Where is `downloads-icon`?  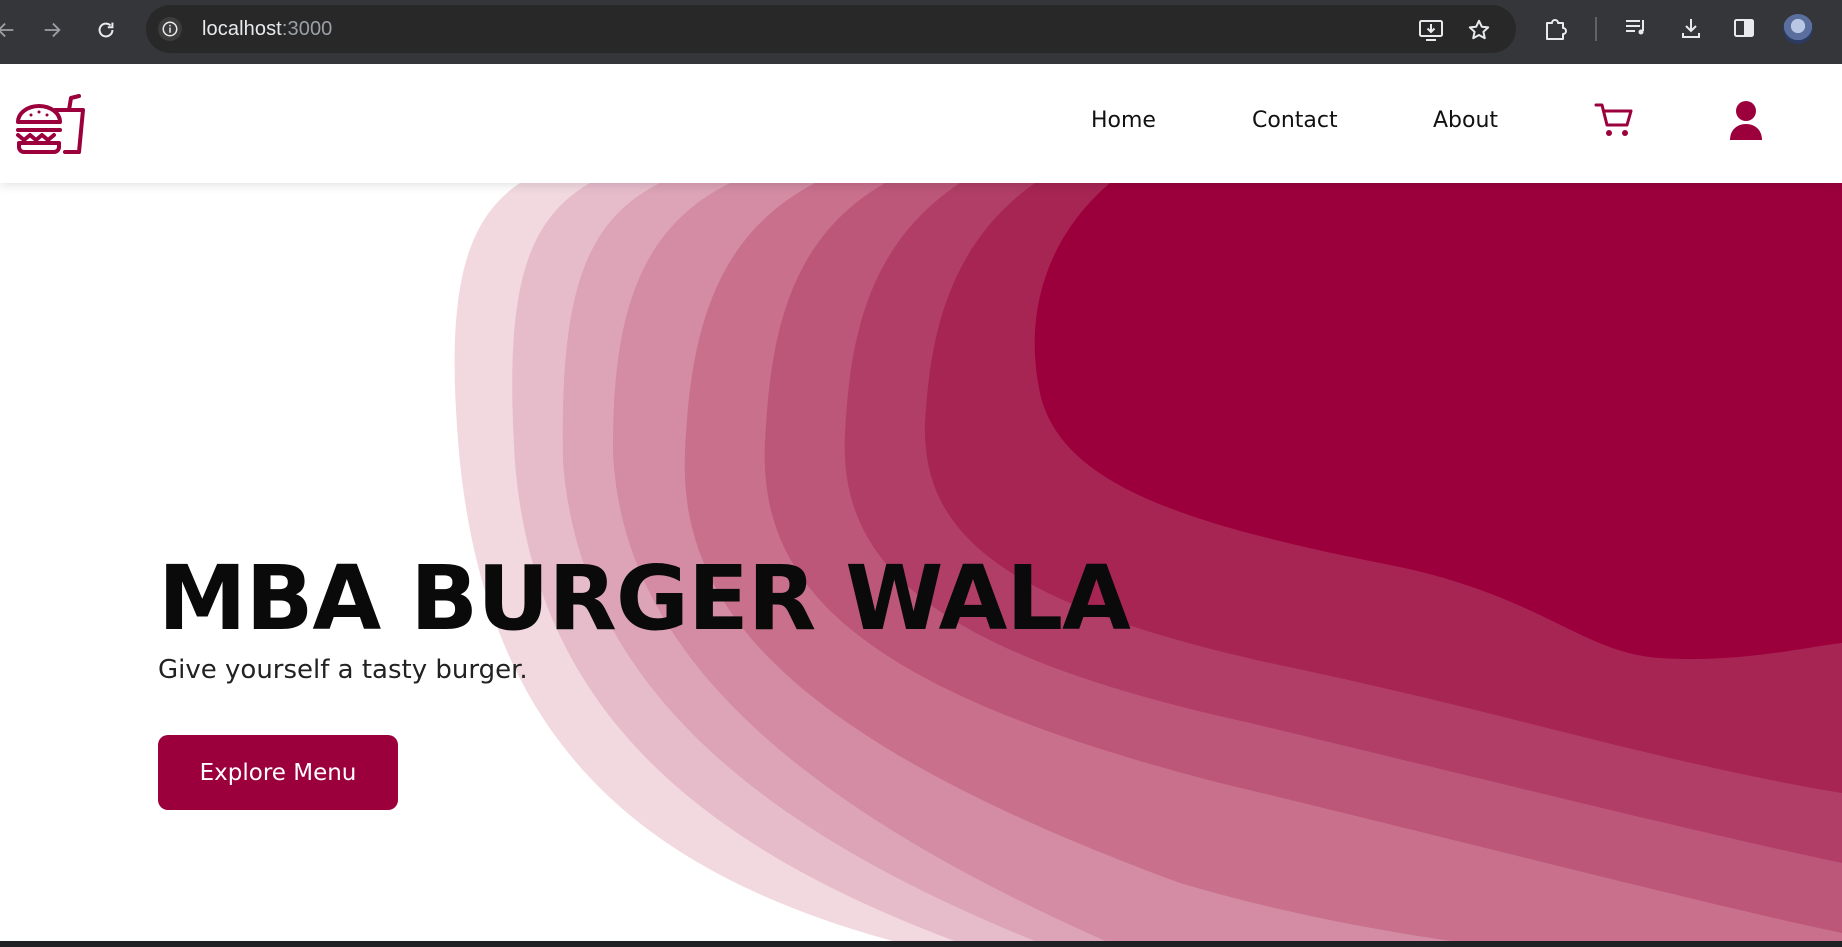
downloads-icon is located at coordinates (1691, 28).